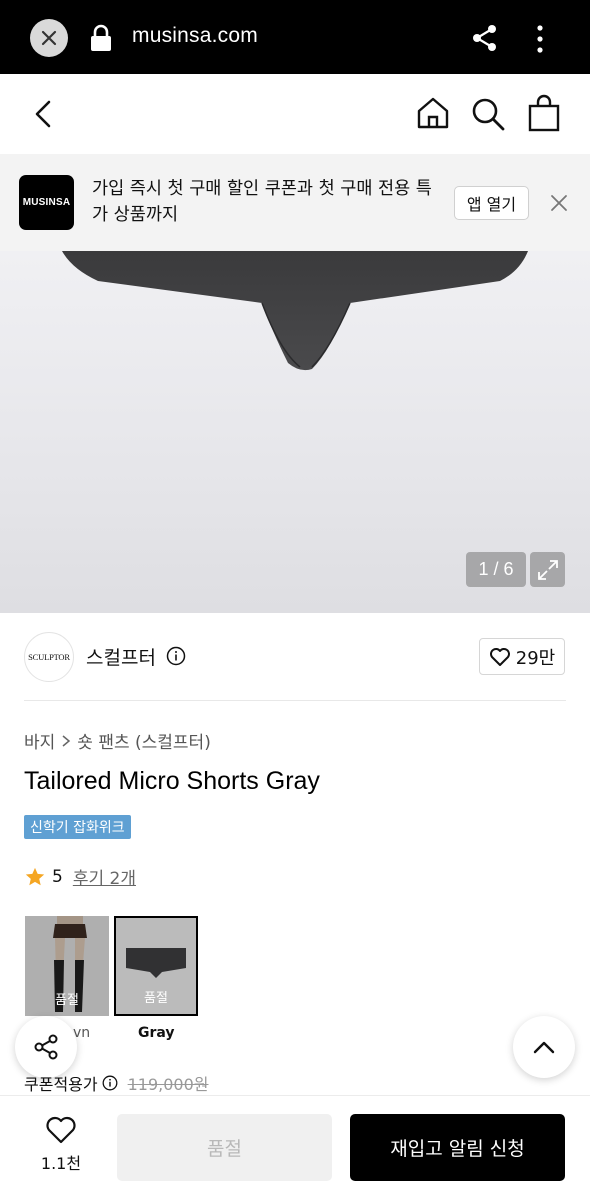  I want to click on chevron-up-icon, so click(544, 1047).